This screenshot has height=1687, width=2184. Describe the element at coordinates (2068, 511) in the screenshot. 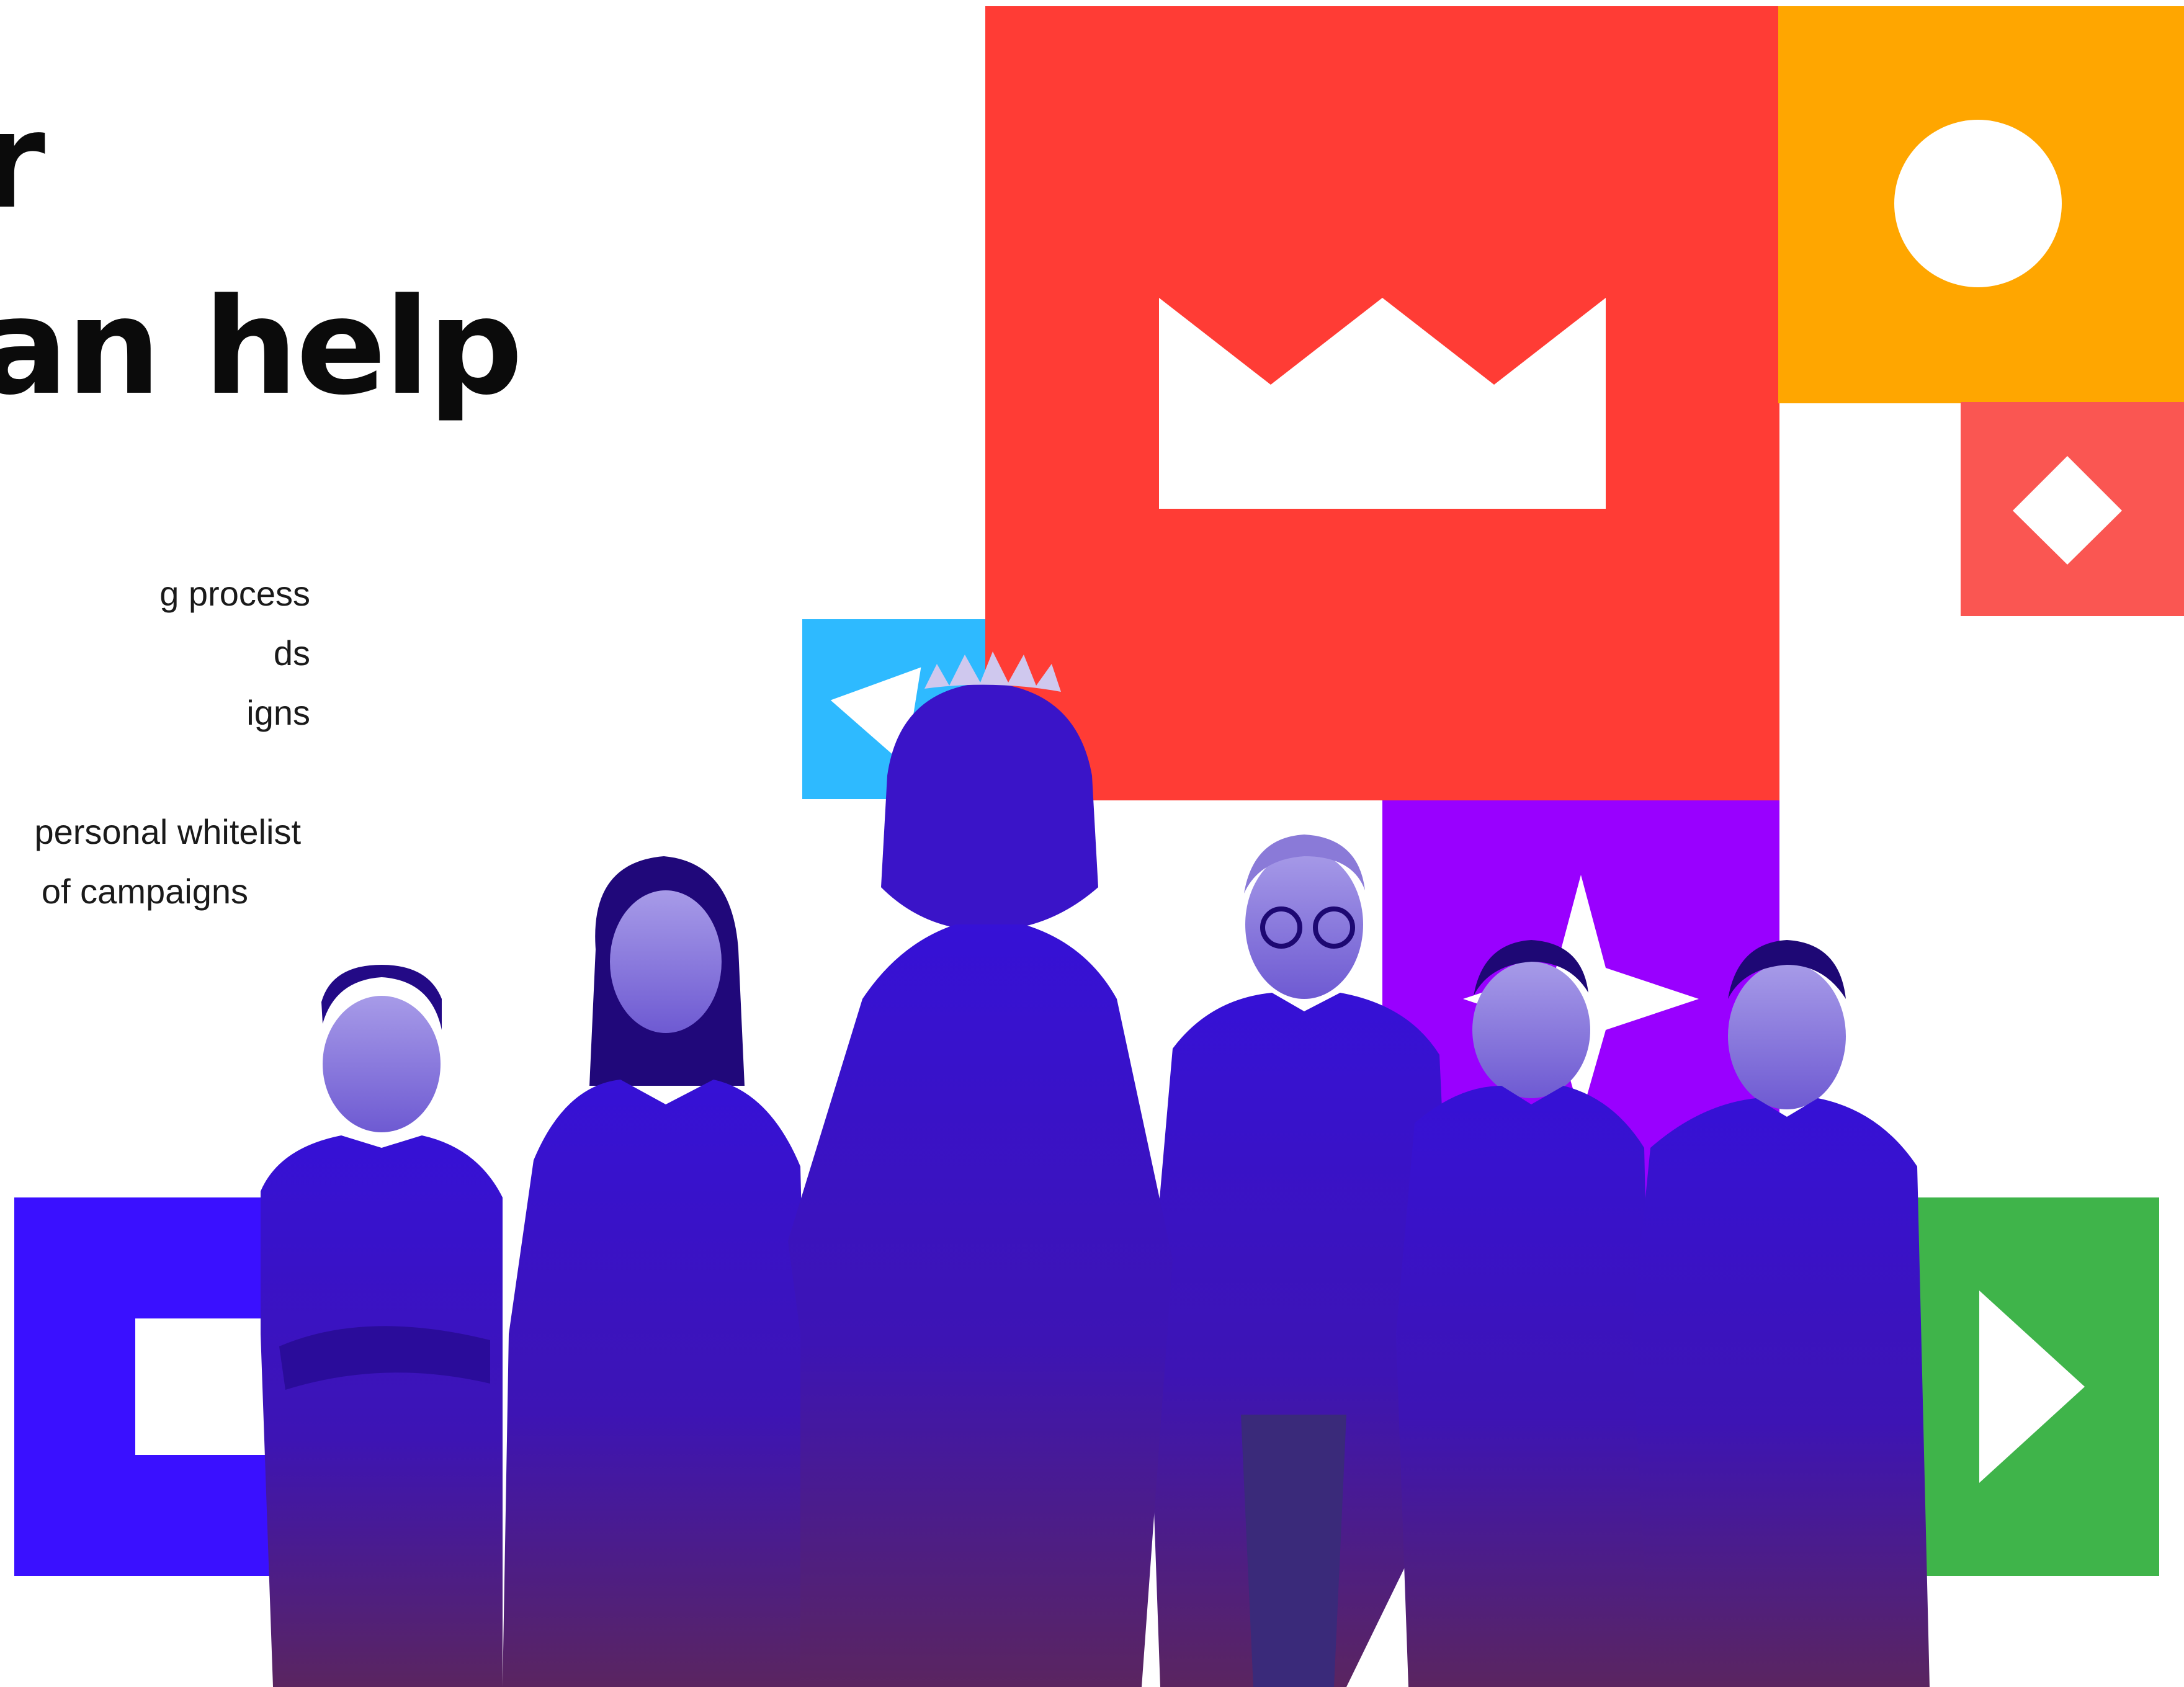

I see `diamond-icon` at that location.